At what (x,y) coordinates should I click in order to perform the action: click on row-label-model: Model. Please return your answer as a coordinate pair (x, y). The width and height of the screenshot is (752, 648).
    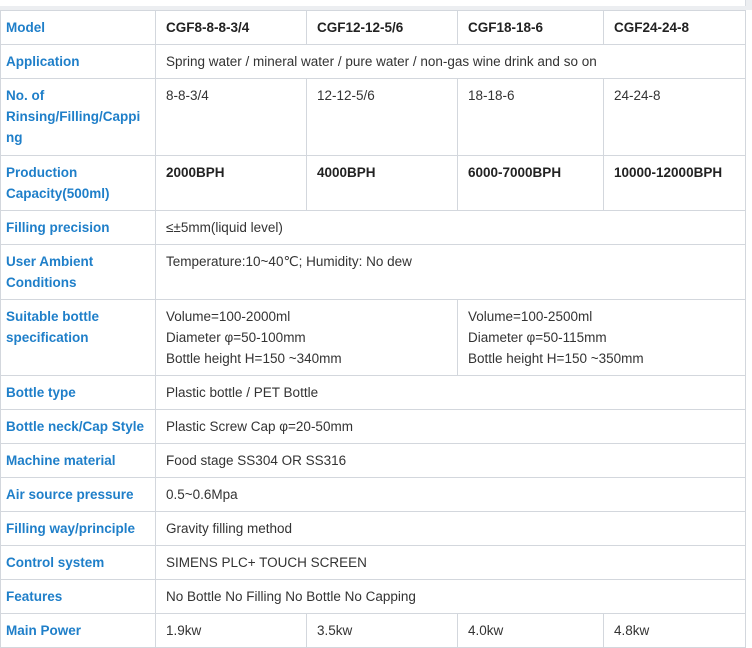
    Looking at the image, I should click on (78, 27).